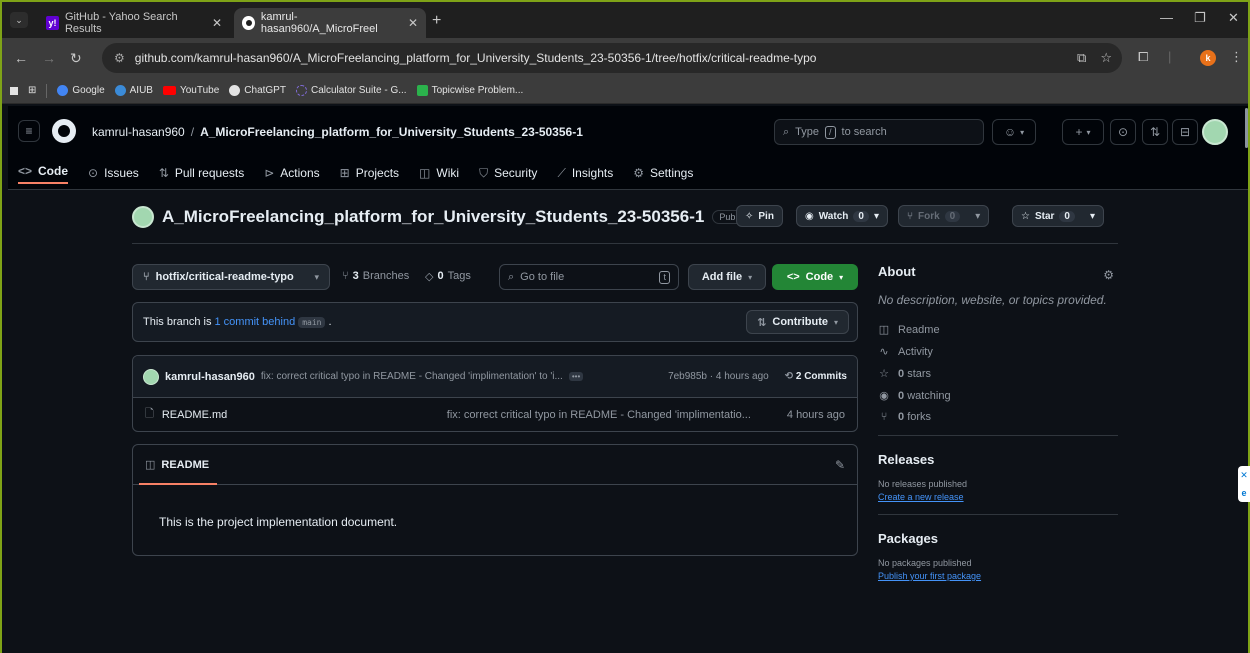 The height and width of the screenshot is (653, 1250). I want to click on create-new-button: + ▾, so click(1083, 132).